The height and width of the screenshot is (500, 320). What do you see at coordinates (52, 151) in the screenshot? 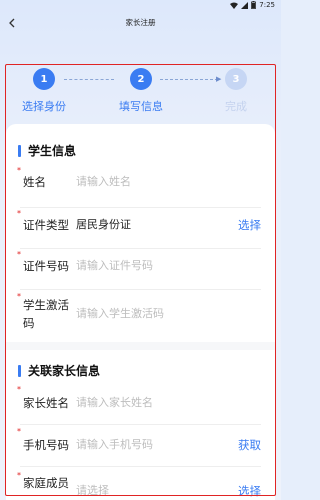
I see `student-section-title: 学生信息` at bounding box center [52, 151].